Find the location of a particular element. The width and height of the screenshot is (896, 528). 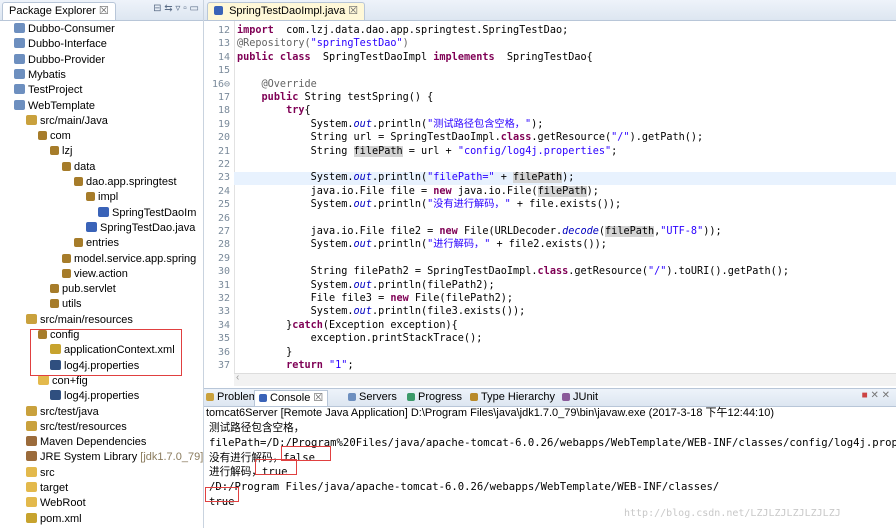

console-line: 测试路径包含空格， is located at coordinates (257, 428).